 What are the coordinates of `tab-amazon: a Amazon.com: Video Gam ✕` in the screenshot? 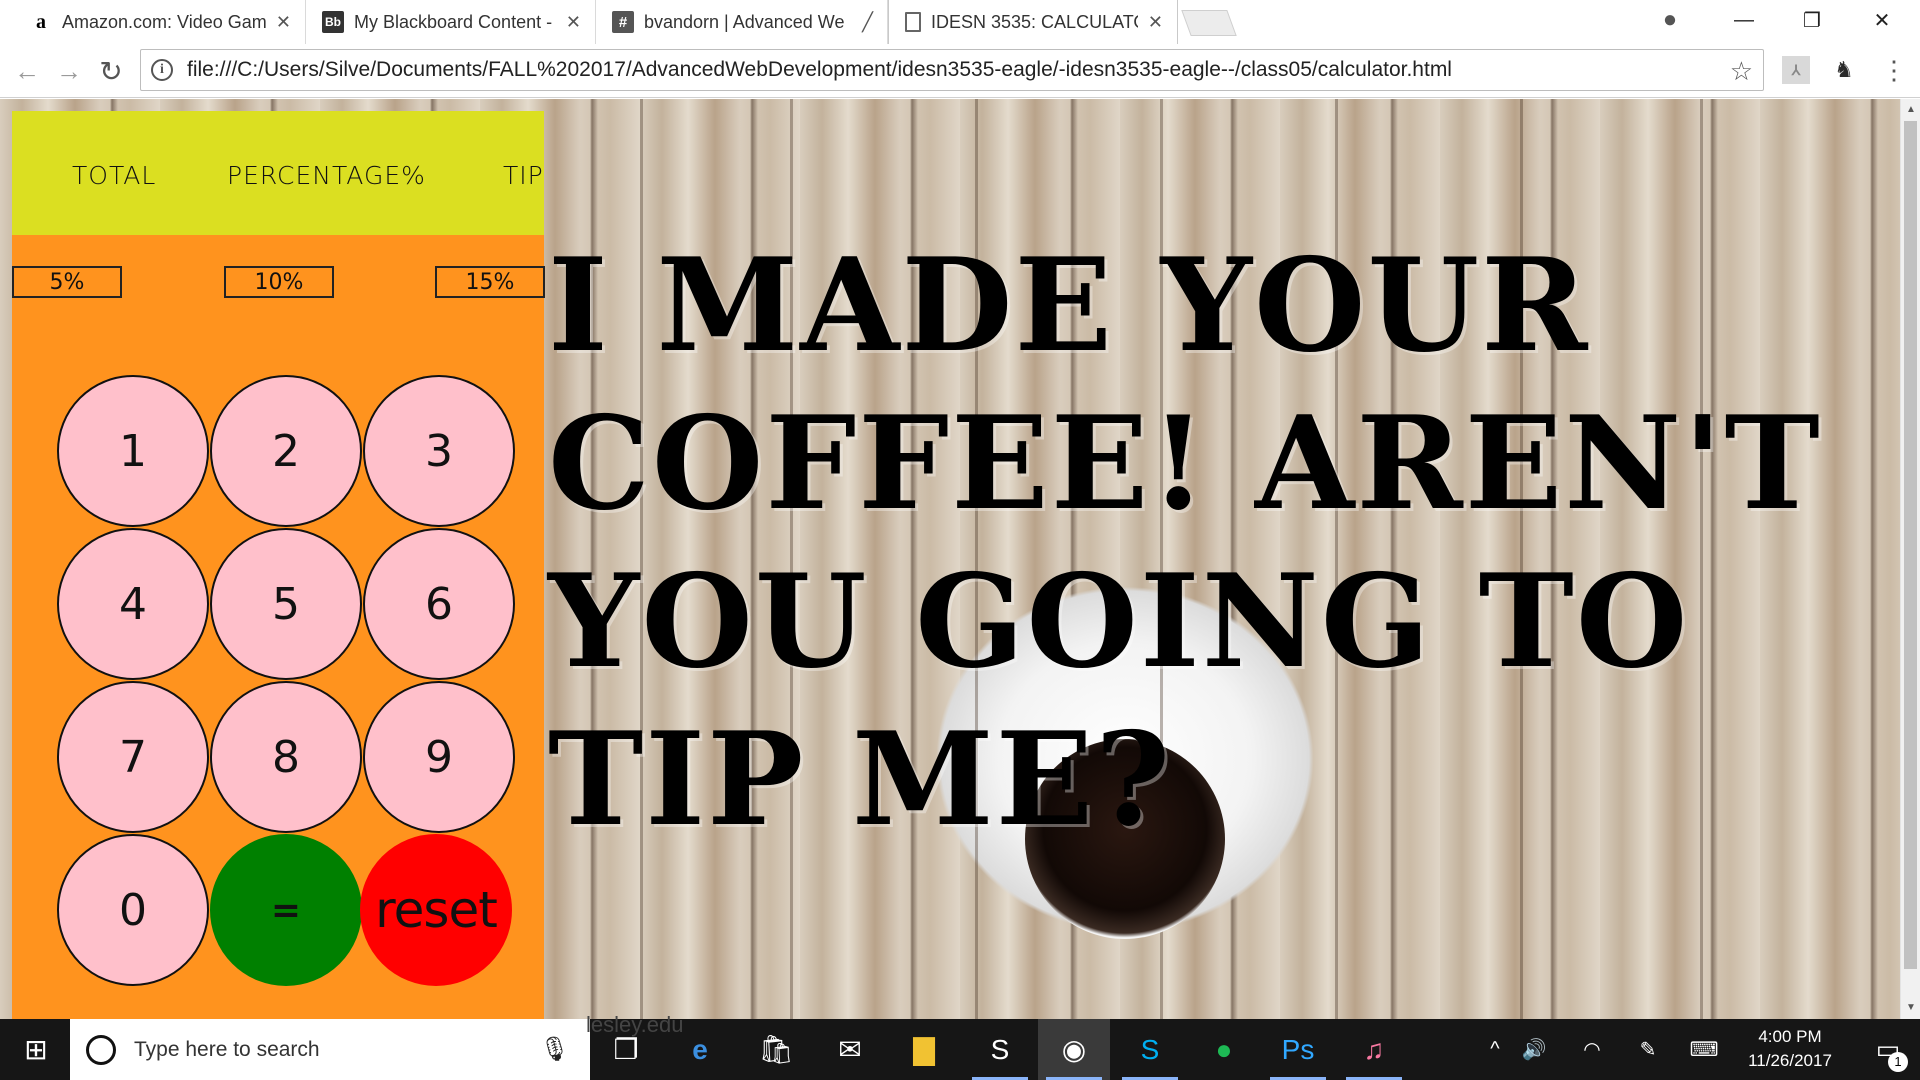 It's located at (160, 22).